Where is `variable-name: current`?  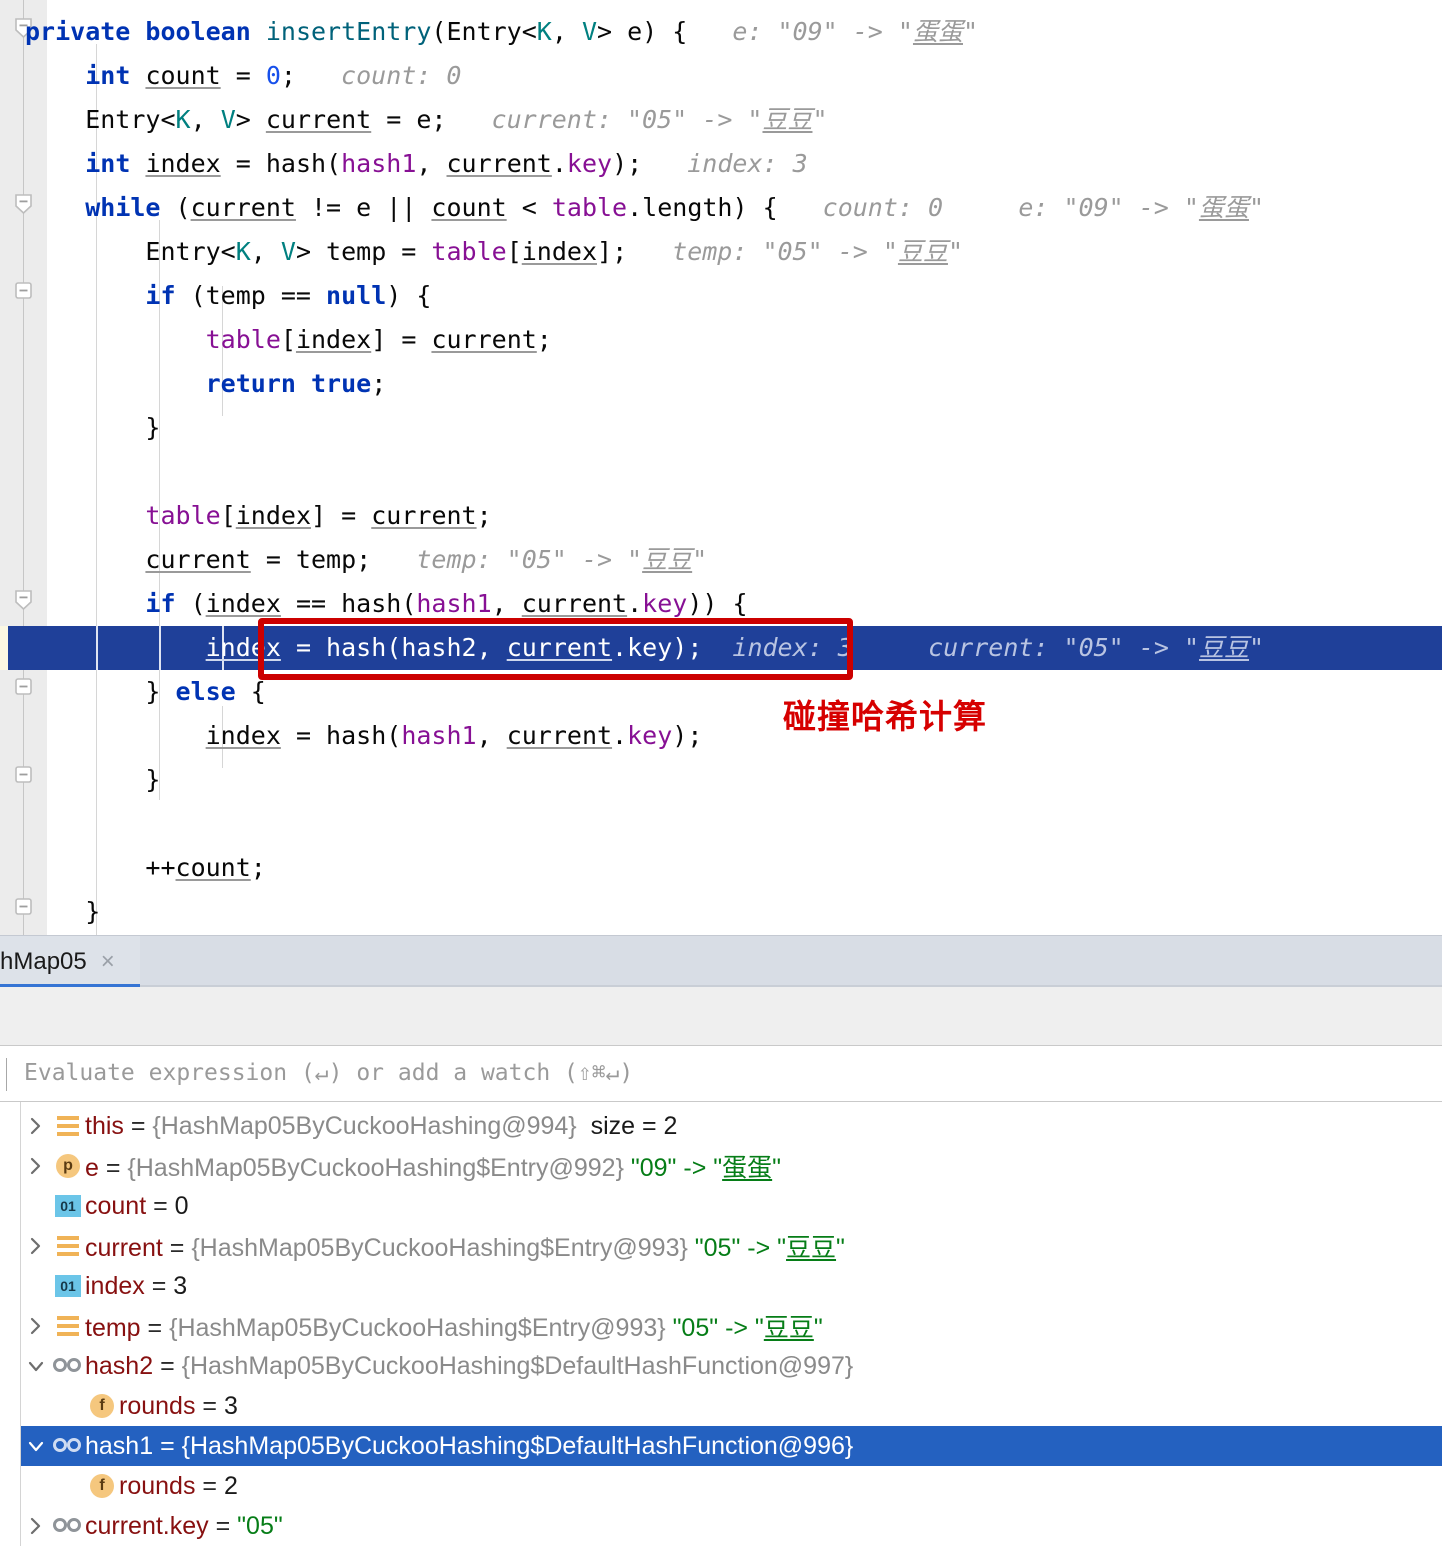 variable-name: current is located at coordinates (124, 1248).